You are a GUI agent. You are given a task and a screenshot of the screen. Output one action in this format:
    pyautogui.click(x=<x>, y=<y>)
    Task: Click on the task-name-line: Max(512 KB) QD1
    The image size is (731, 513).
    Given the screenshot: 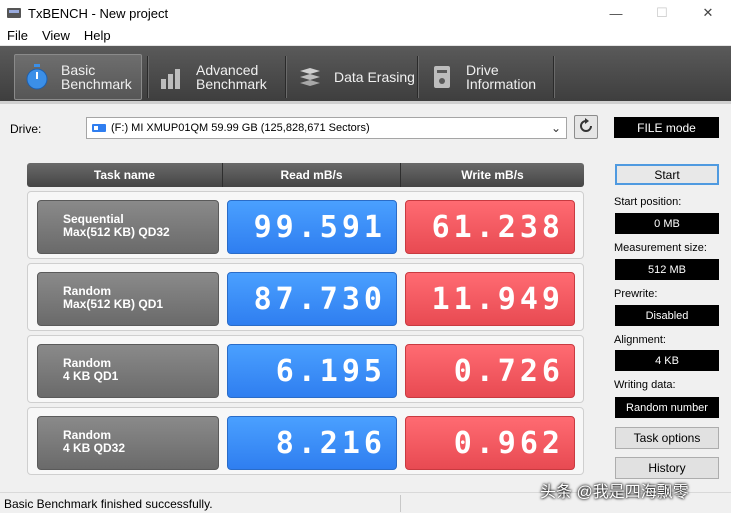 What is the action you would take?
    pyautogui.click(x=113, y=304)
    